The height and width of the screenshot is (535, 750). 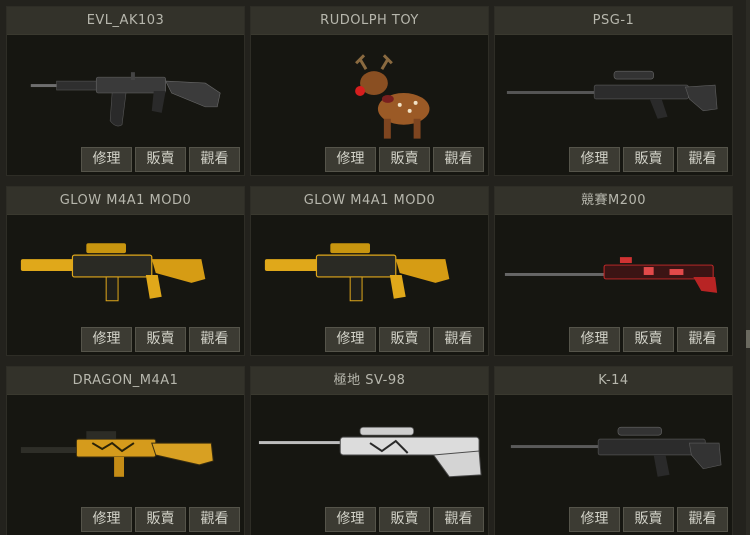 What do you see at coordinates (369, 21) in the screenshot?
I see `item-name: RUDOLPH TOY` at bounding box center [369, 21].